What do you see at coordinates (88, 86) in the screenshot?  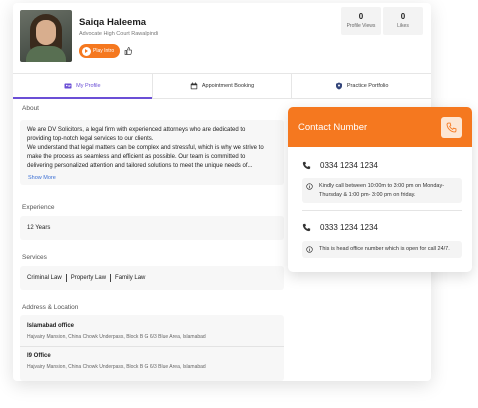 I see `tab-label: My Profile` at bounding box center [88, 86].